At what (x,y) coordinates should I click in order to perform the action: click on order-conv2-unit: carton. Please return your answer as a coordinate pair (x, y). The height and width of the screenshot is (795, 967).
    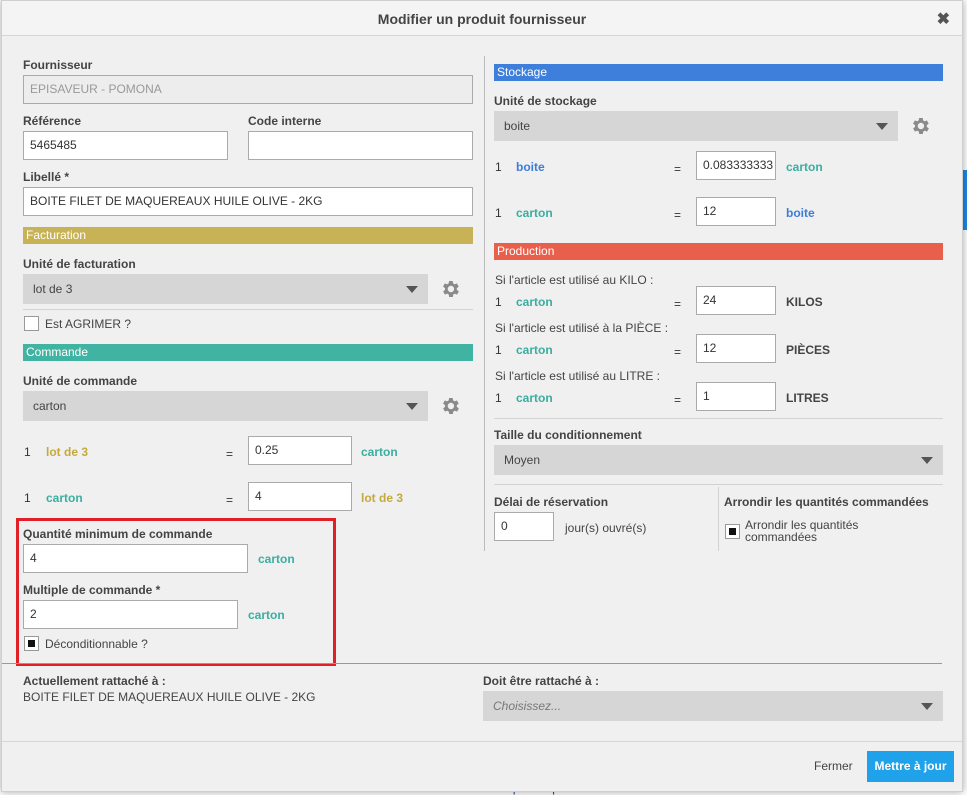
    Looking at the image, I should click on (64, 498).